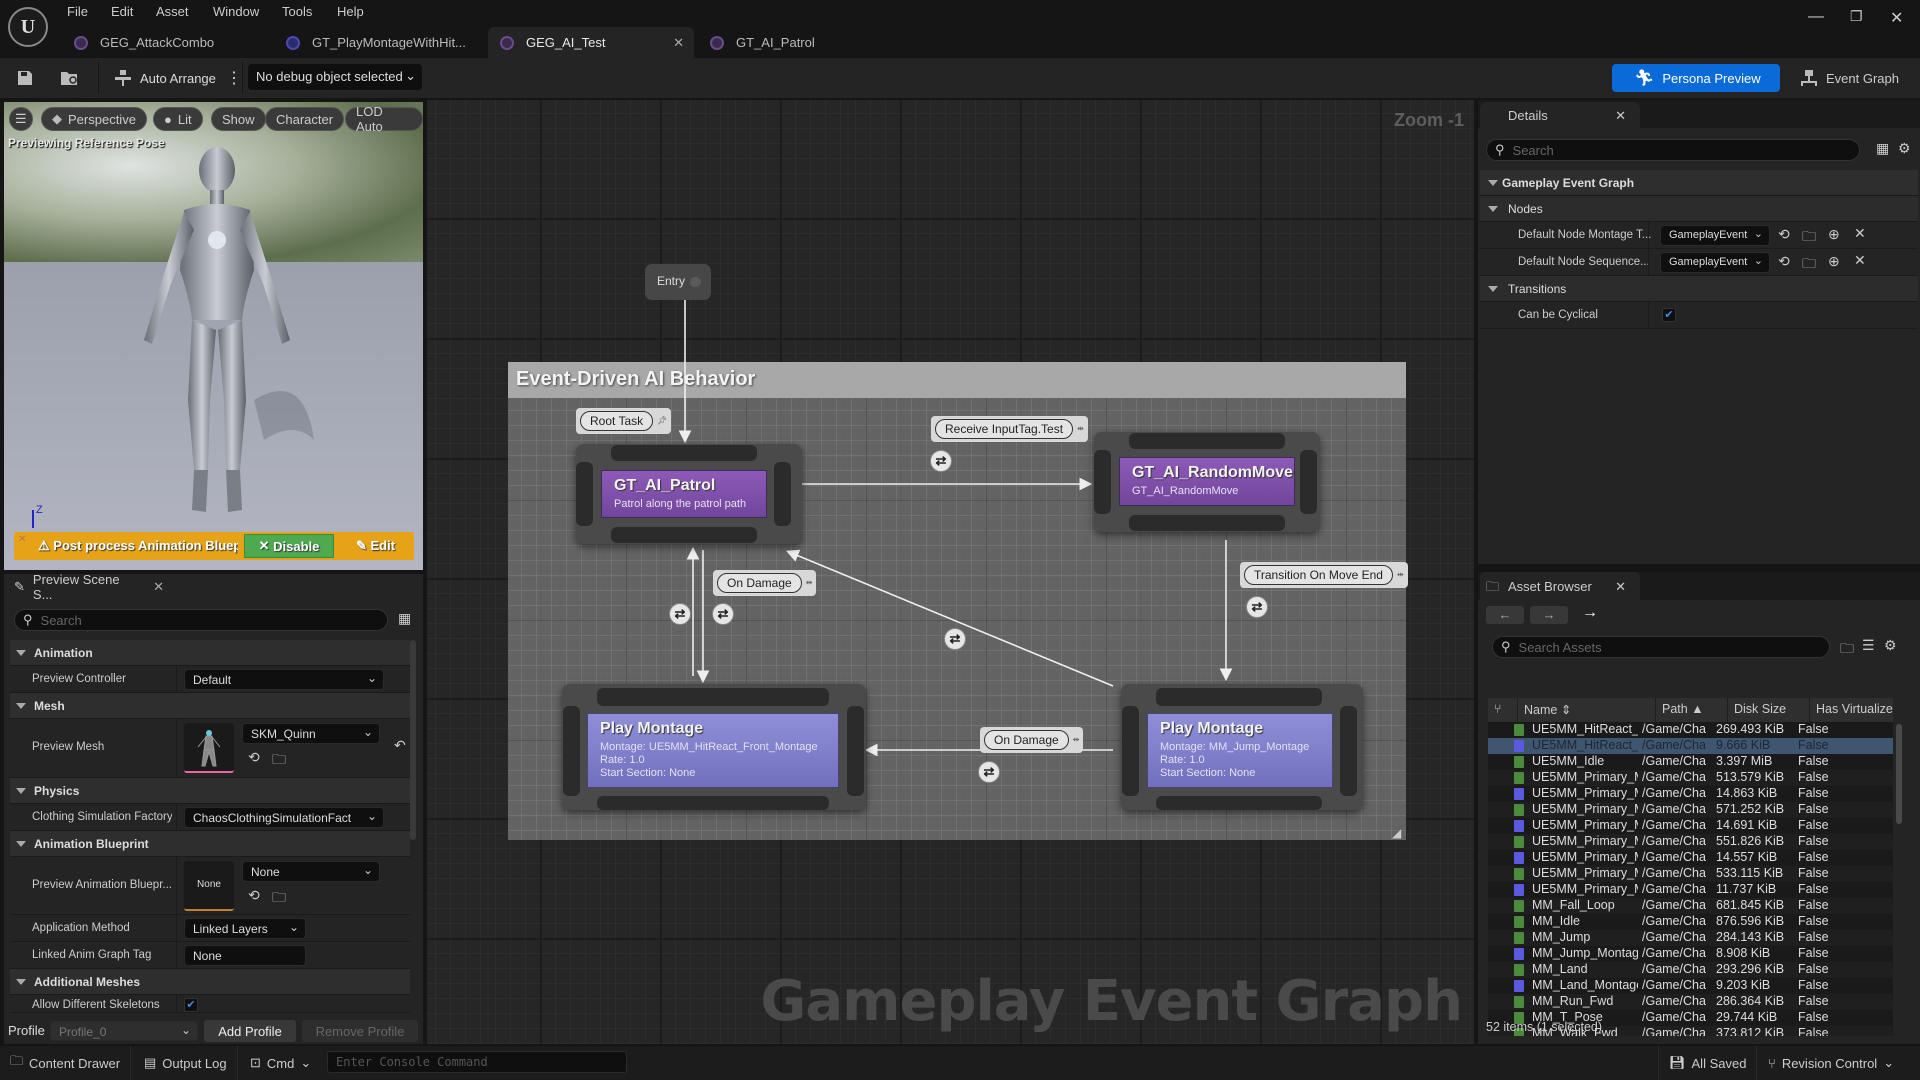  What do you see at coordinates (360, 1031) in the screenshot?
I see `remove-profile-button: Remove Profile` at bounding box center [360, 1031].